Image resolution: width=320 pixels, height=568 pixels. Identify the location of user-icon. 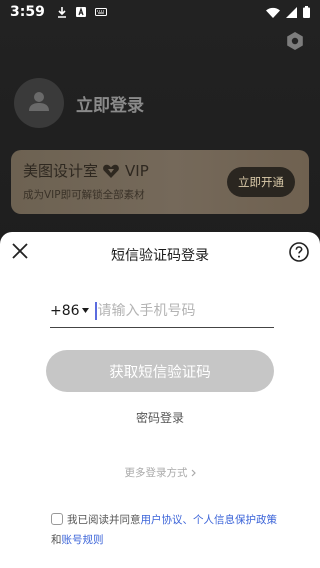
(39, 103).